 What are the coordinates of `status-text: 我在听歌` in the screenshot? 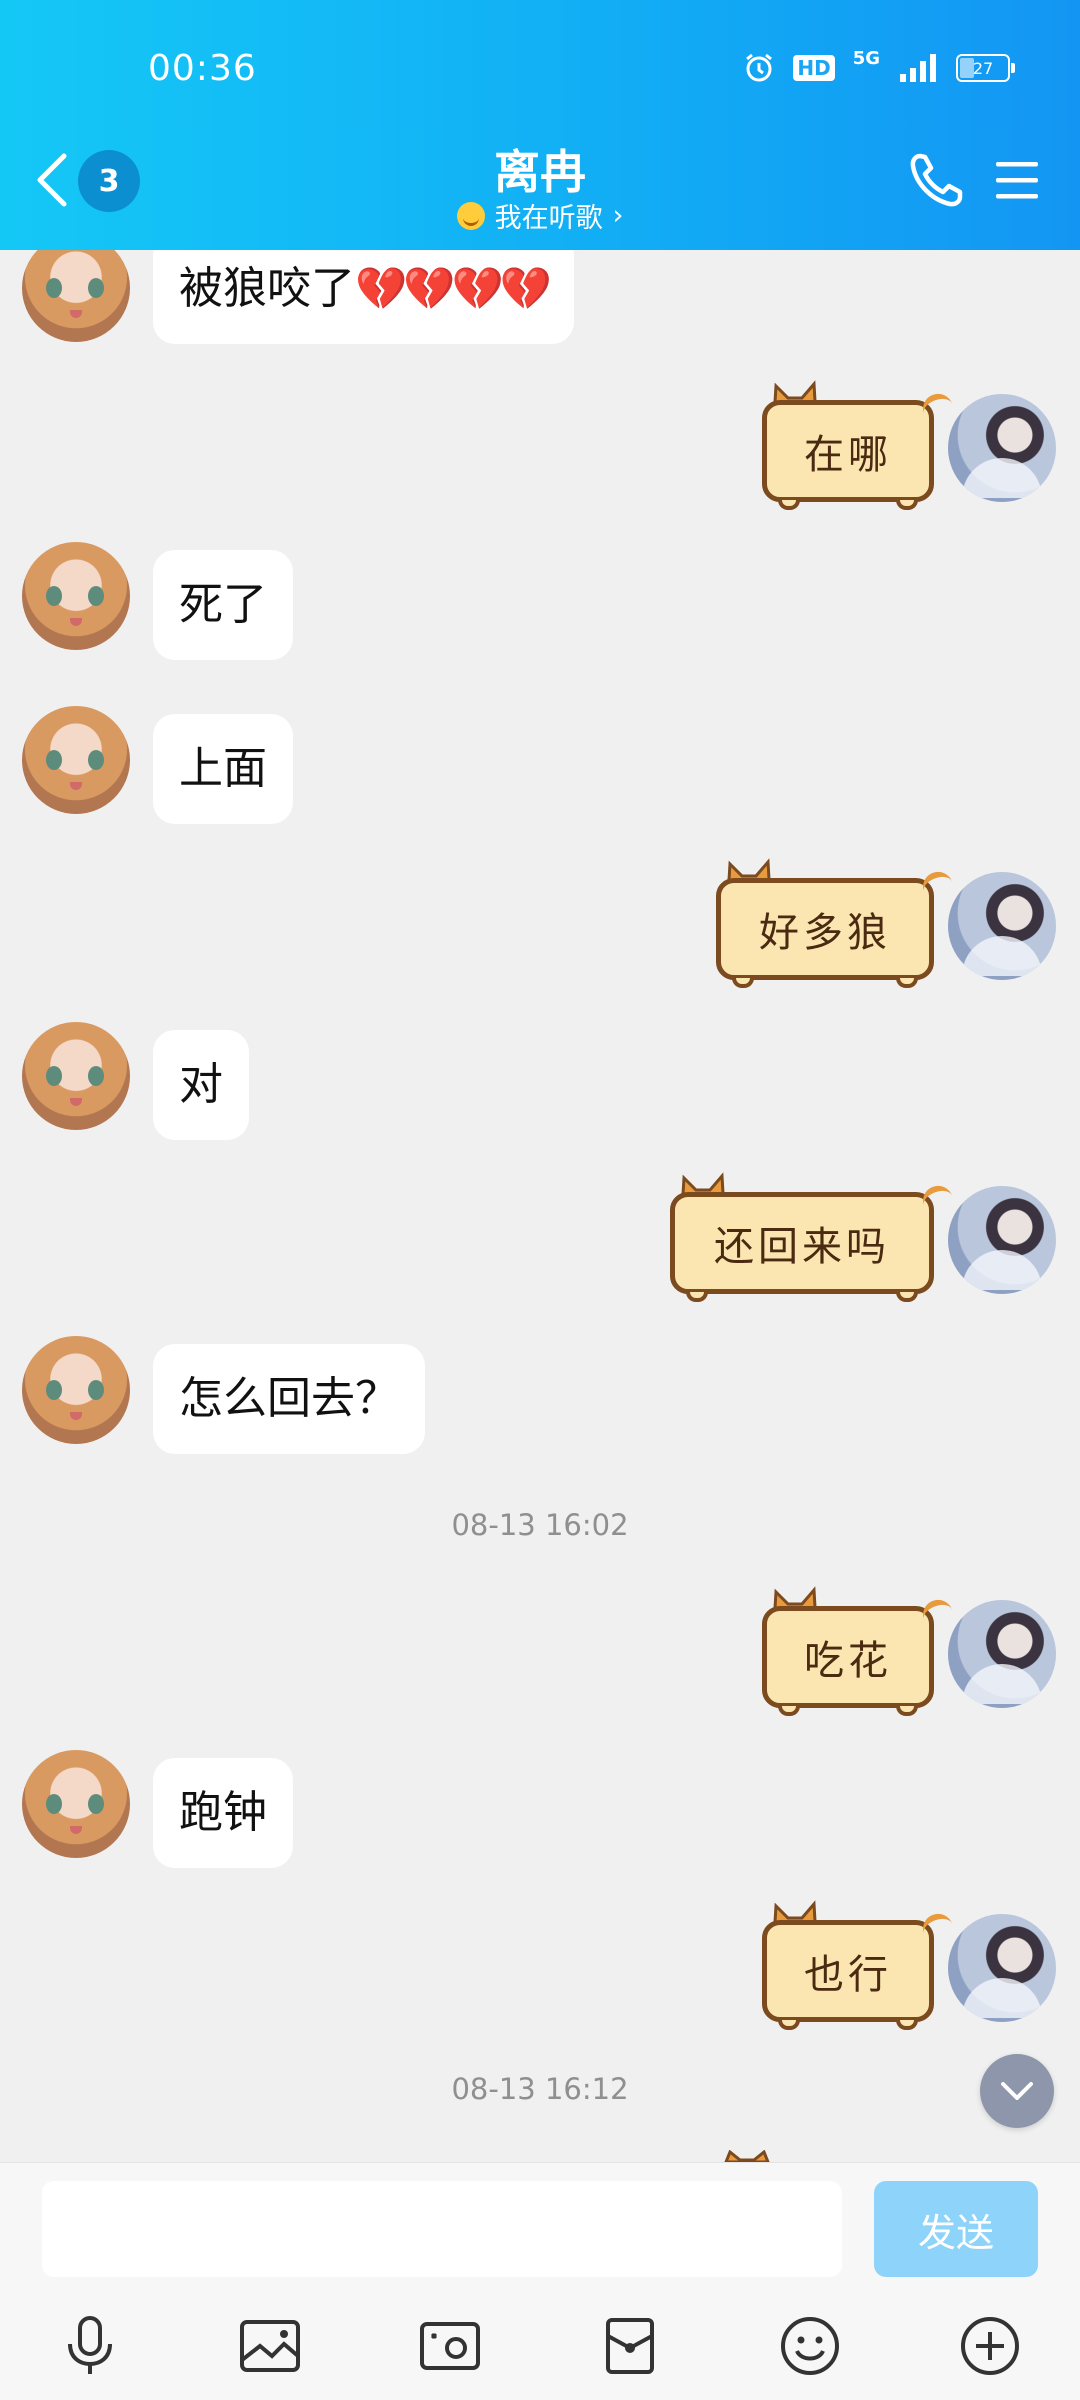 It's located at (548, 218).